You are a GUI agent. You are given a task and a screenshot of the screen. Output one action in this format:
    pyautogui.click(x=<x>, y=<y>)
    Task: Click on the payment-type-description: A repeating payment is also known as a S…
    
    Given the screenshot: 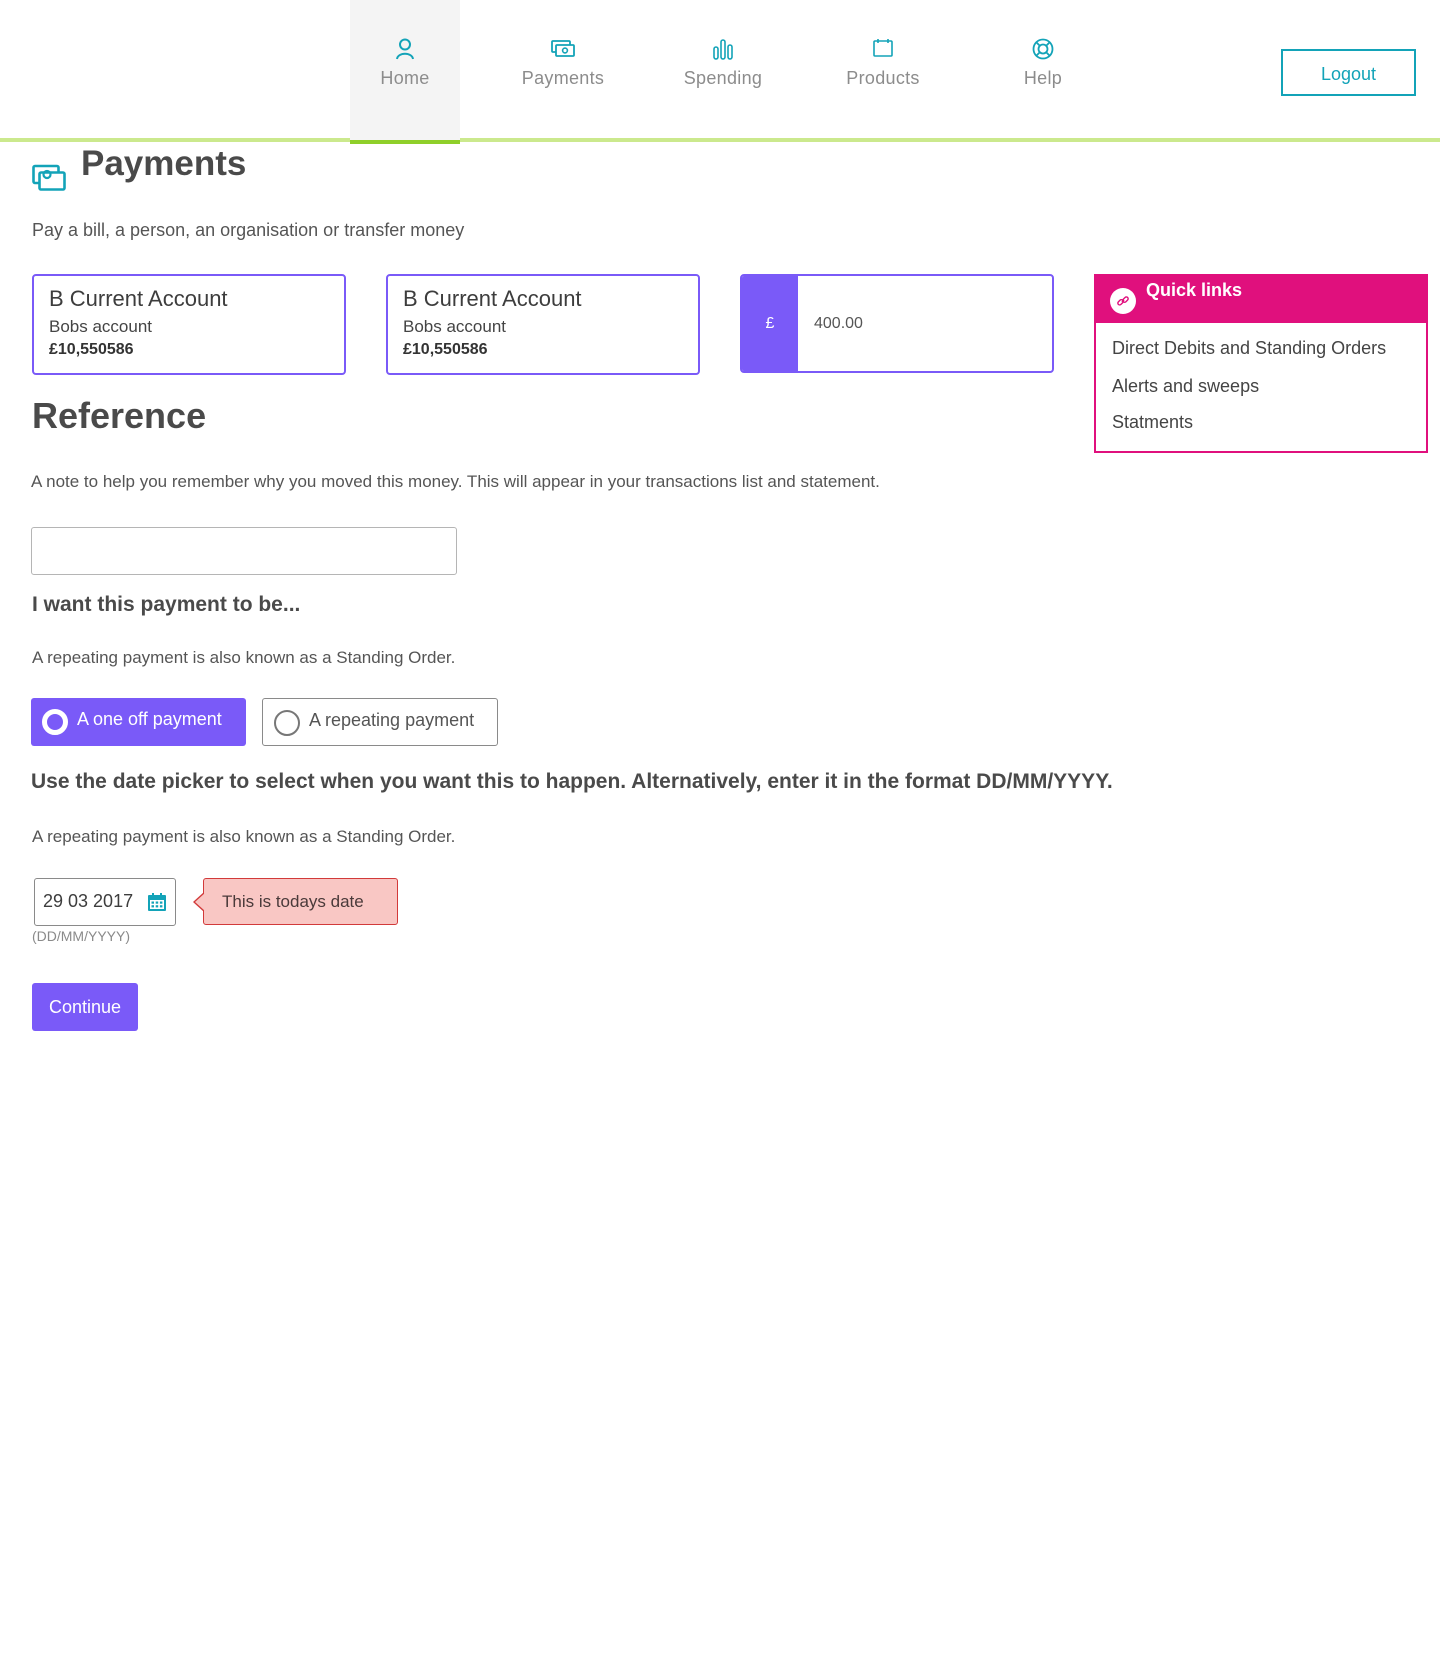 What is the action you would take?
    pyautogui.click(x=244, y=657)
    